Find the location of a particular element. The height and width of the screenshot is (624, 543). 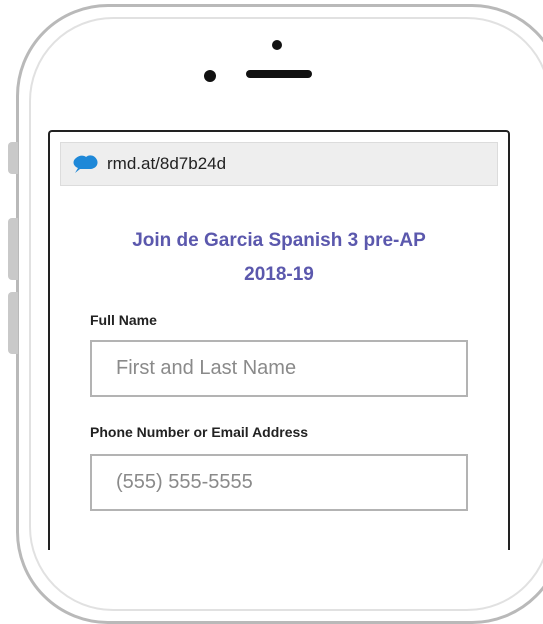

phone-camera-icon is located at coordinates (277, 45).